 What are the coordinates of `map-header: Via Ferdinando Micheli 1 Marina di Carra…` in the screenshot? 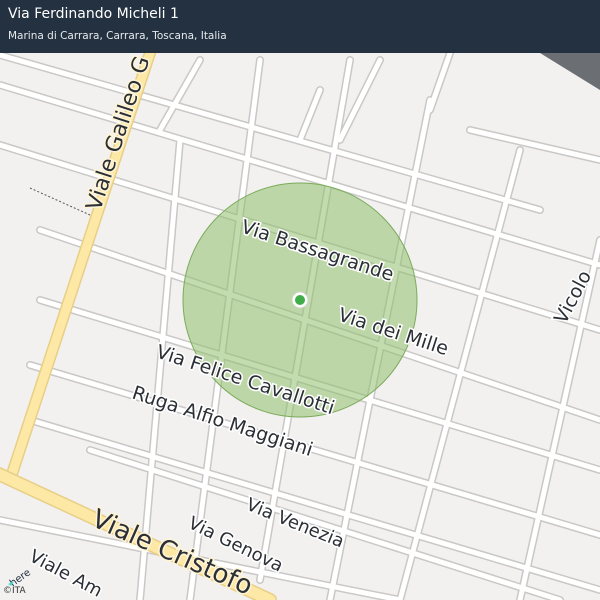 It's located at (300, 26).